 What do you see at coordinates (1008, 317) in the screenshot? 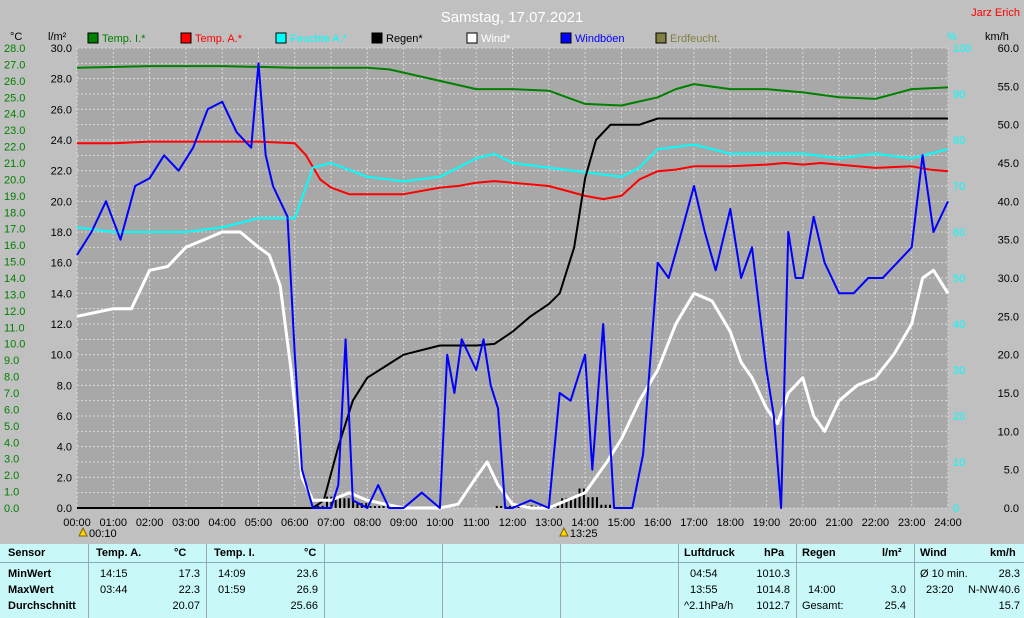
I see `kmh-tick-label: 25.0` at bounding box center [1008, 317].